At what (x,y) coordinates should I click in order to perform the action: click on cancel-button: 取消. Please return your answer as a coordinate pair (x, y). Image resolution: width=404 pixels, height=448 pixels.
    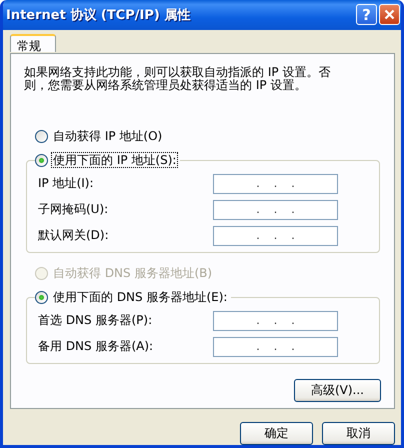
    Looking at the image, I should click on (358, 433).